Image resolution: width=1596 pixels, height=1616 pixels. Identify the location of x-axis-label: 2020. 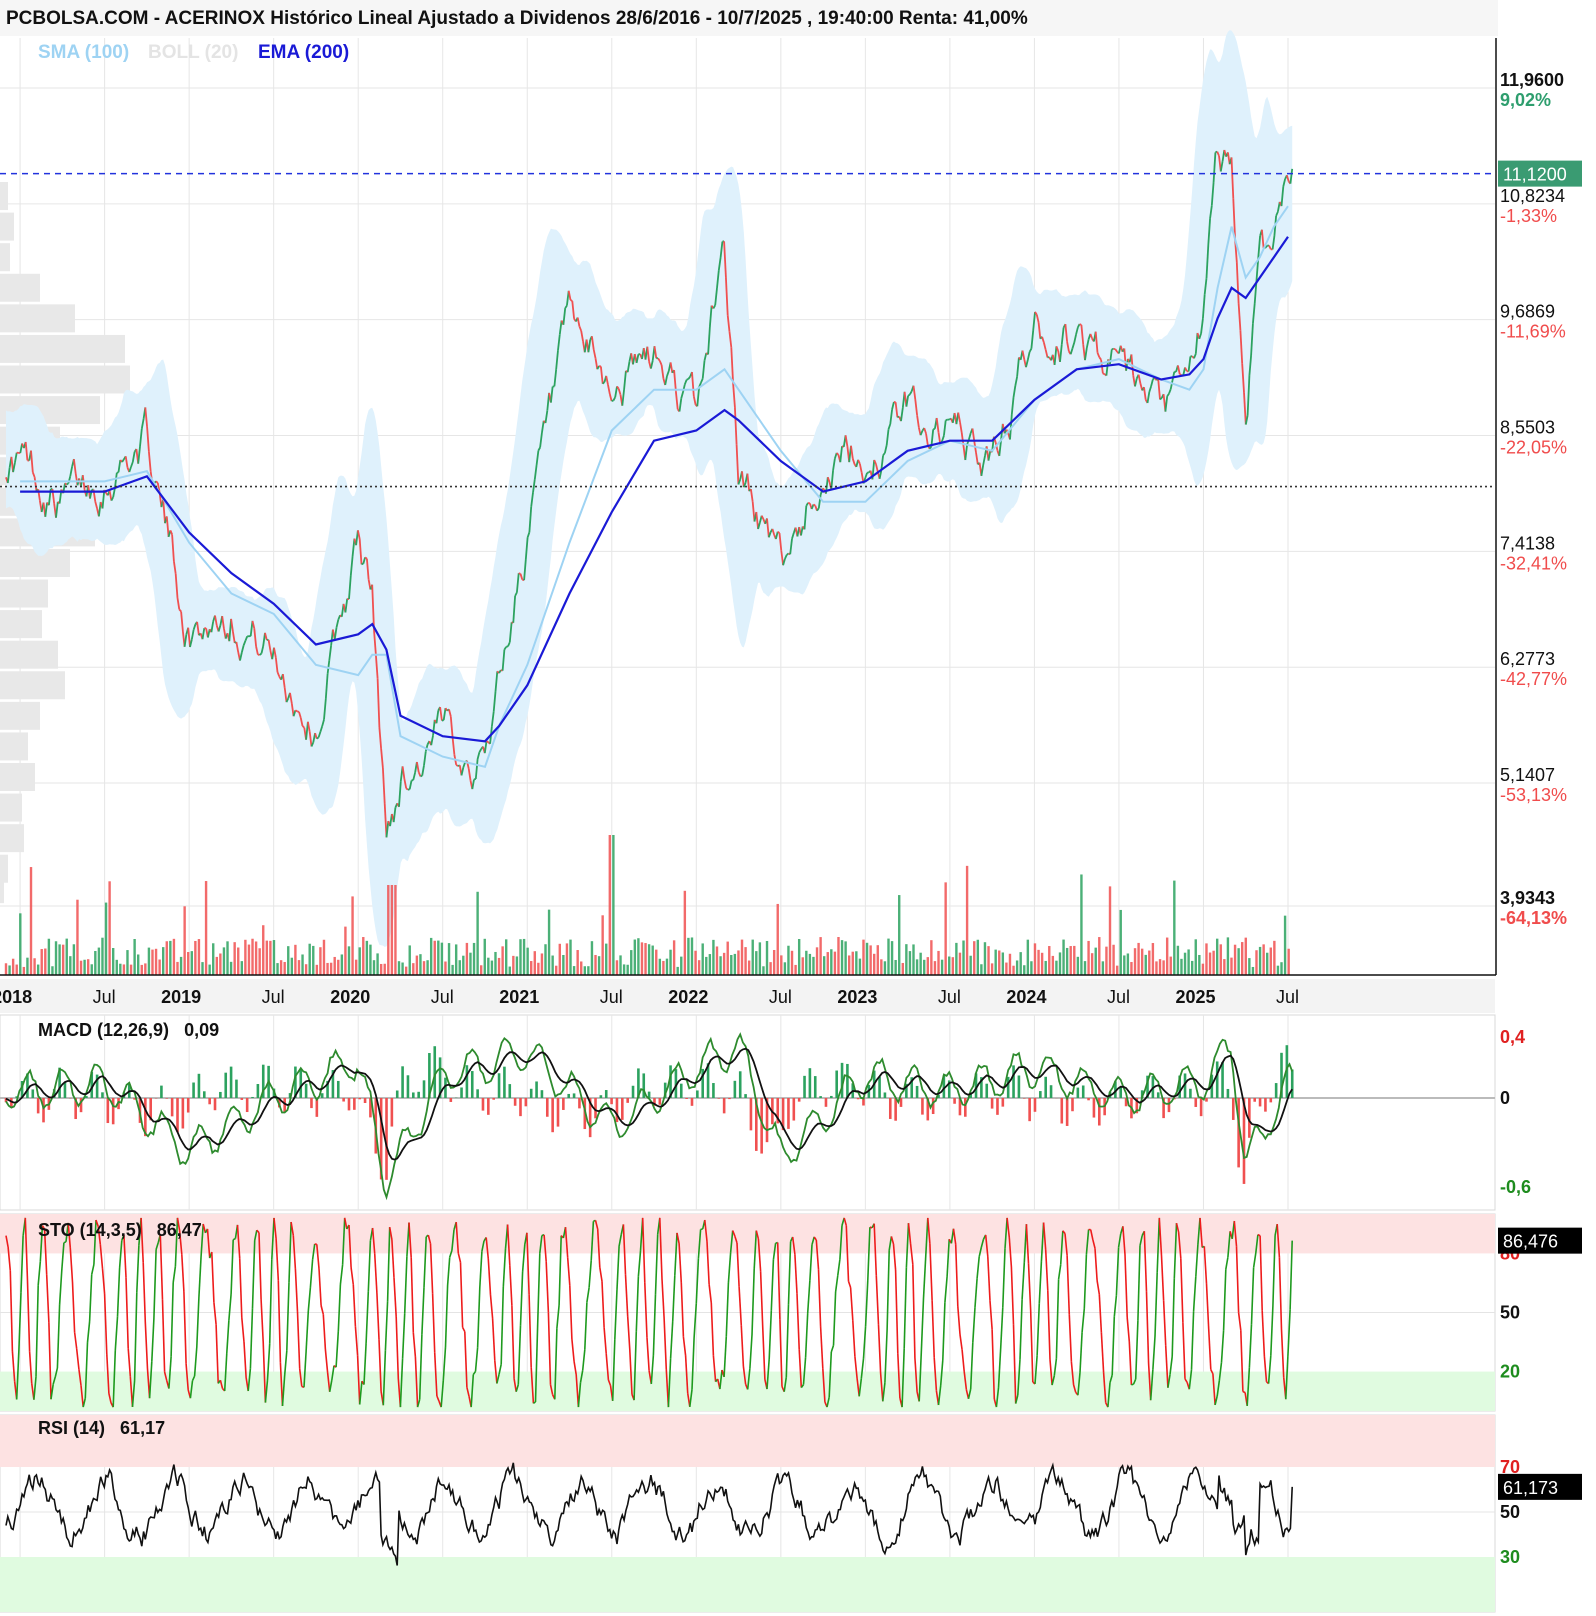
(350, 997).